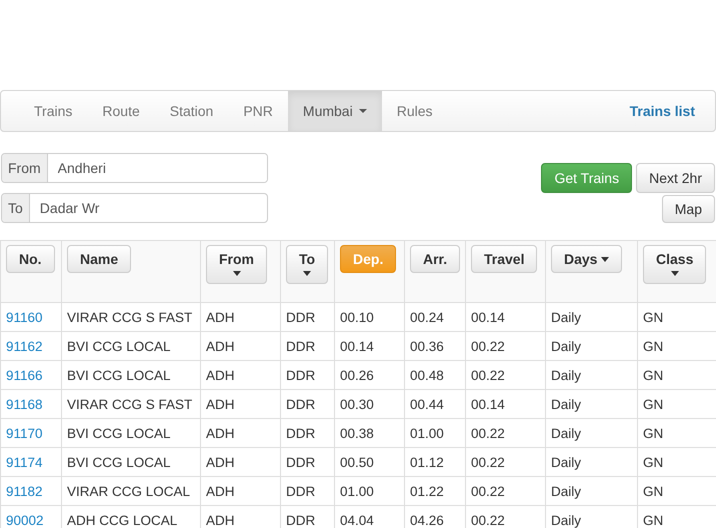 Image resolution: width=716 pixels, height=528 pixels. I want to click on nav-tab: Rules, so click(415, 111).